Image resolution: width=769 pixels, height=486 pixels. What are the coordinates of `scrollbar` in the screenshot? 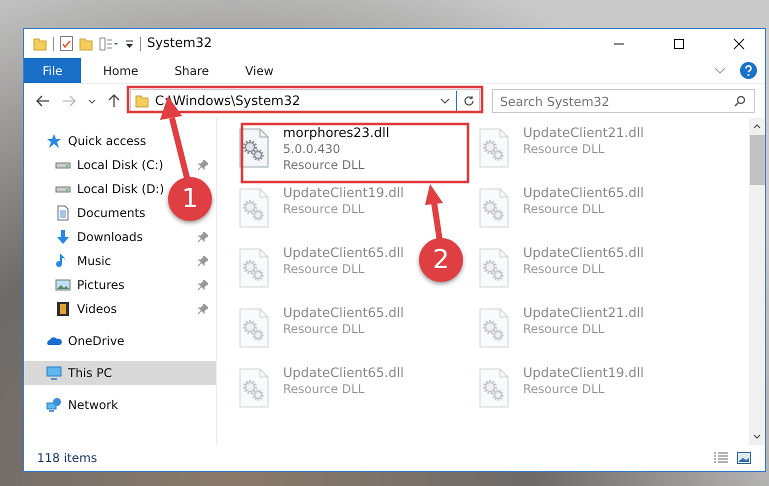 It's located at (757, 281).